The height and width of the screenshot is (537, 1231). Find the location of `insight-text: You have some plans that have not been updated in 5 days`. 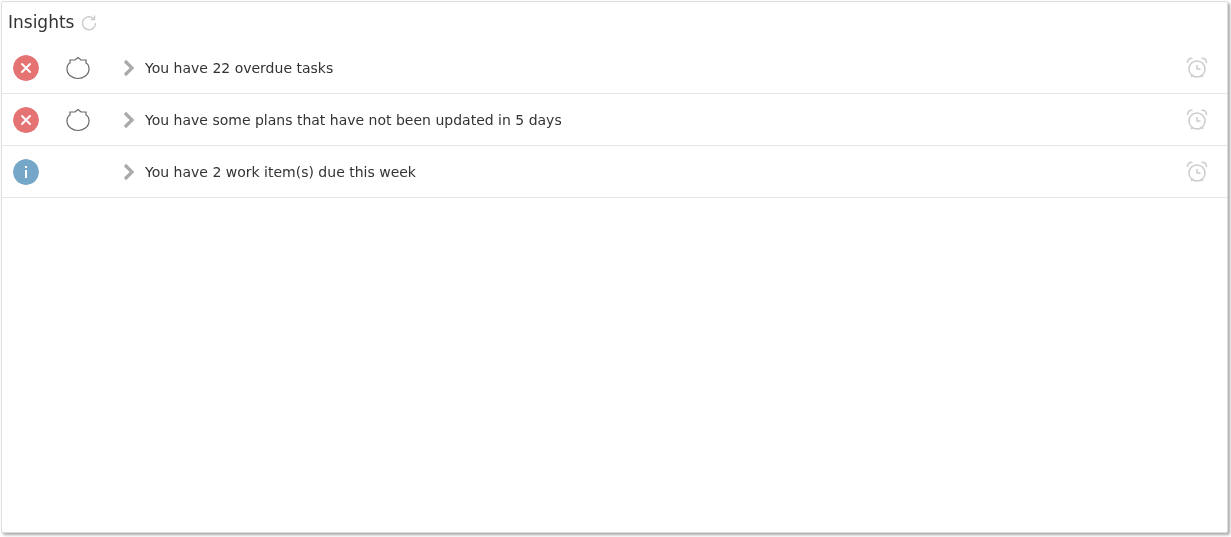

insight-text: You have some plans that have not been updated in 5 days is located at coordinates (354, 119).